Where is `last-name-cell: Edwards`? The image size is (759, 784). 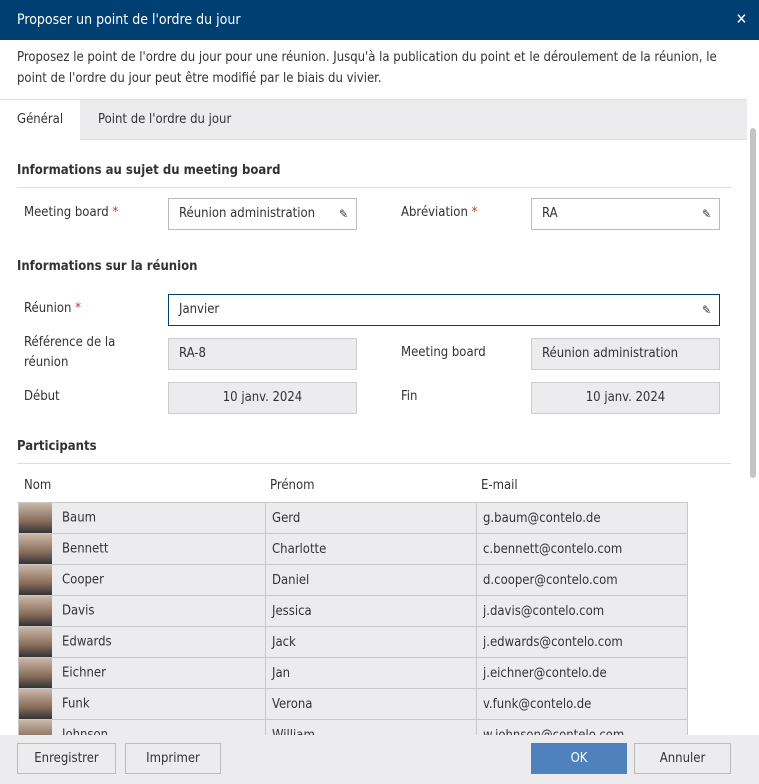
last-name-cell: Edwards is located at coordinates (142, 642).